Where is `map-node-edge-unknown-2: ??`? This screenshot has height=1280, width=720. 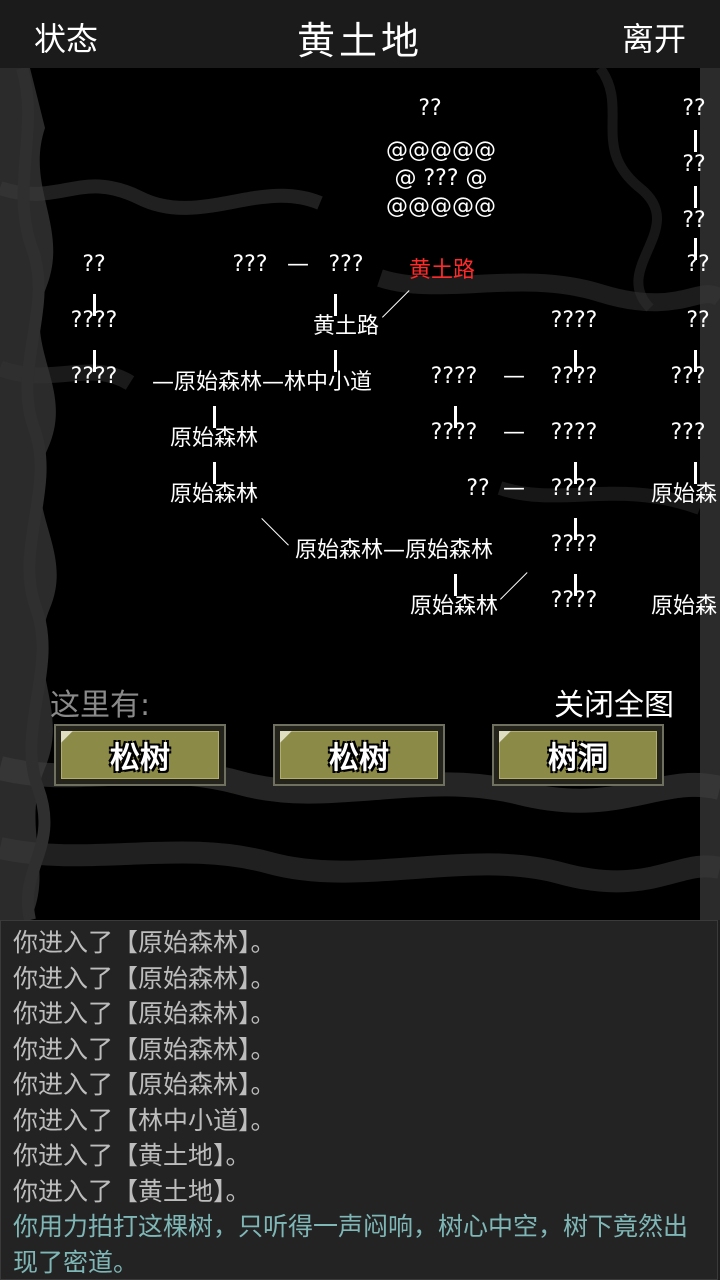 map-node-edge-unknown-2: ?? is located at coordinates (693, 164).